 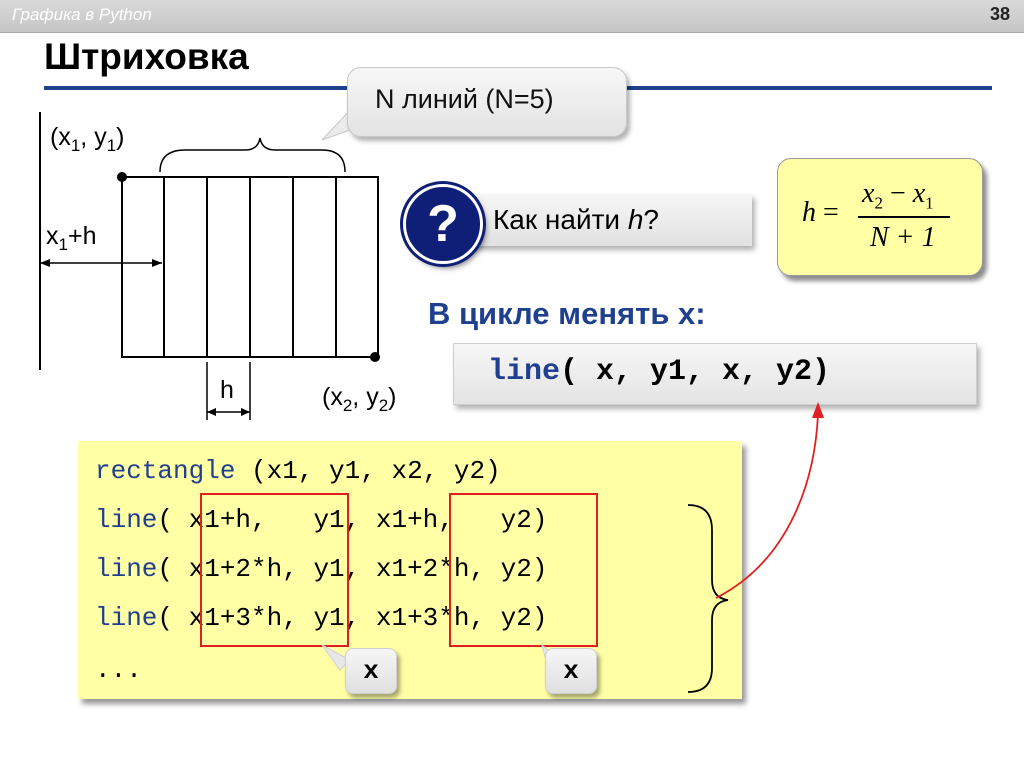 What do you see at coordinates (571, 671) in the screenshot?
I see `x-tag-right: x` at bounding box center [571, 671].